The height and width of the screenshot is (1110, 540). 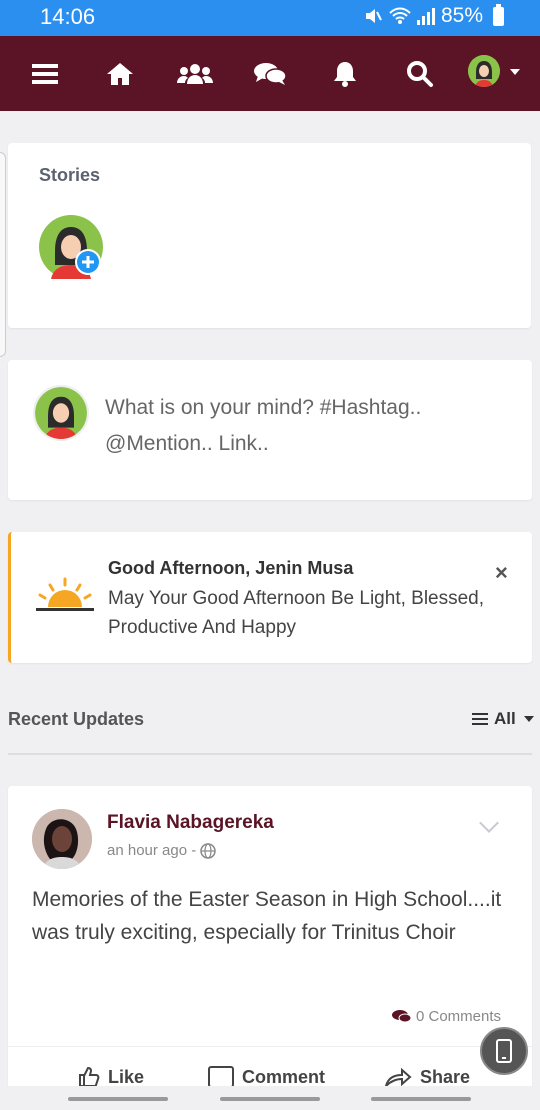 I want to click on profile-dropdown-caret, so click(x=515, y=72).